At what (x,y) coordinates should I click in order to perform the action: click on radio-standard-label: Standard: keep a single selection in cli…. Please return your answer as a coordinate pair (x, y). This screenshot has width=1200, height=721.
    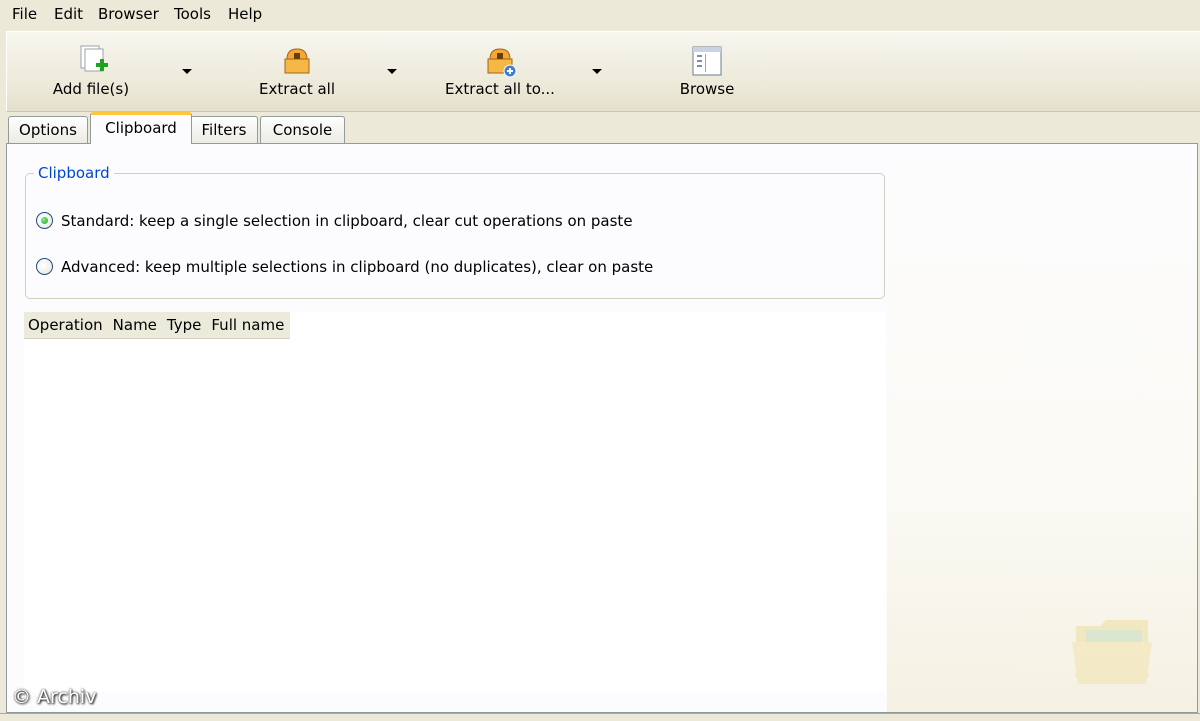
    Looking at the image, I should click on (347, 221).